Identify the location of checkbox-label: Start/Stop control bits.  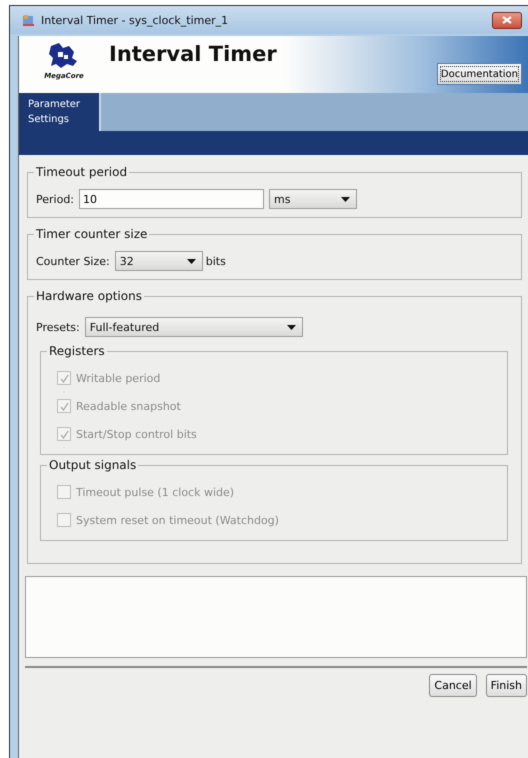
(136, 434).